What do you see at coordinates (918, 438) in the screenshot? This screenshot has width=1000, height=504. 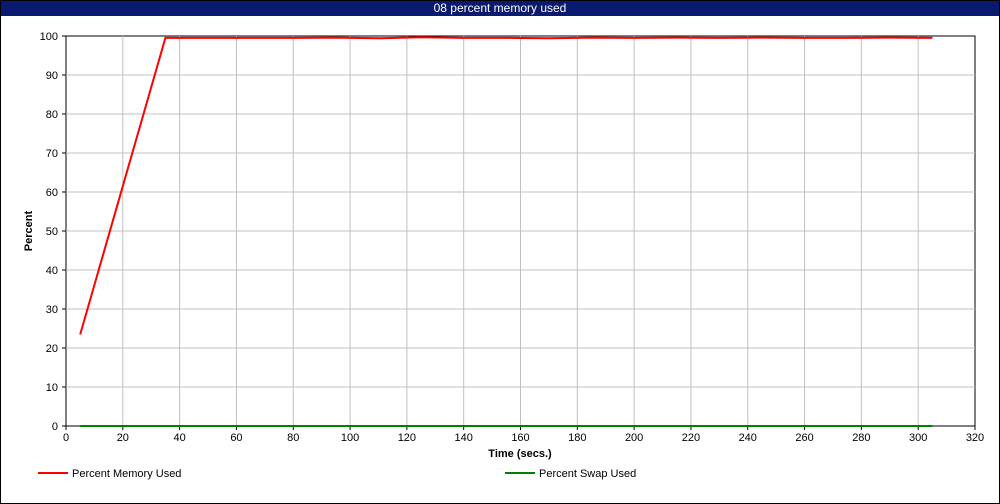 I see `x-tick-label: 300` at bounding box center [918, 438].